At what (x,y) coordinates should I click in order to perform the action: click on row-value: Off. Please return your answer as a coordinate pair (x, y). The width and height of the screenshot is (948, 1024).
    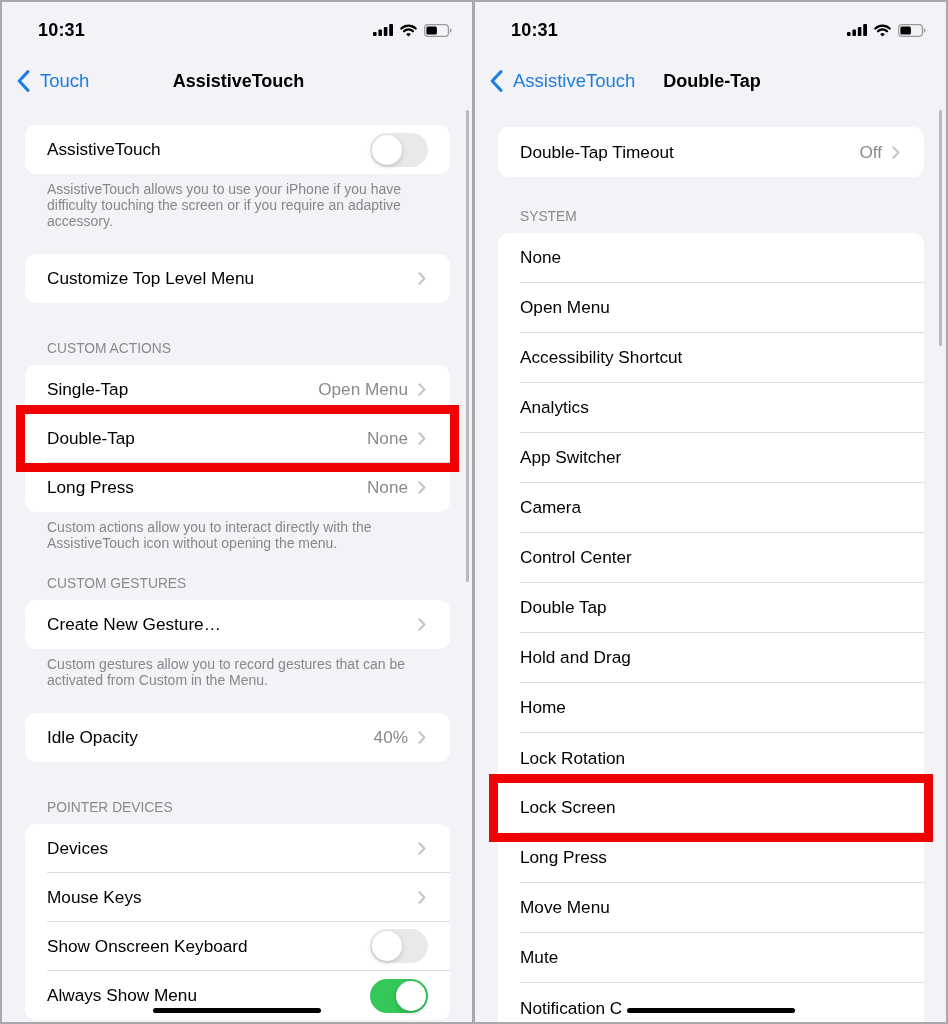
    Looking at the image, I should click on (870, 152).